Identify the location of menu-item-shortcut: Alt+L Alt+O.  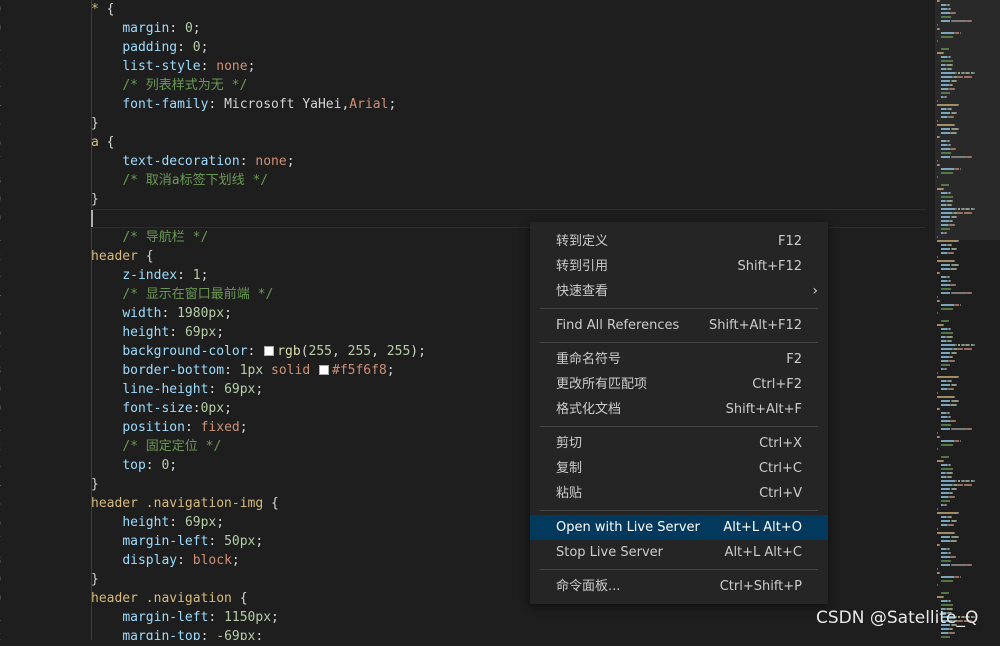
(762, 527).